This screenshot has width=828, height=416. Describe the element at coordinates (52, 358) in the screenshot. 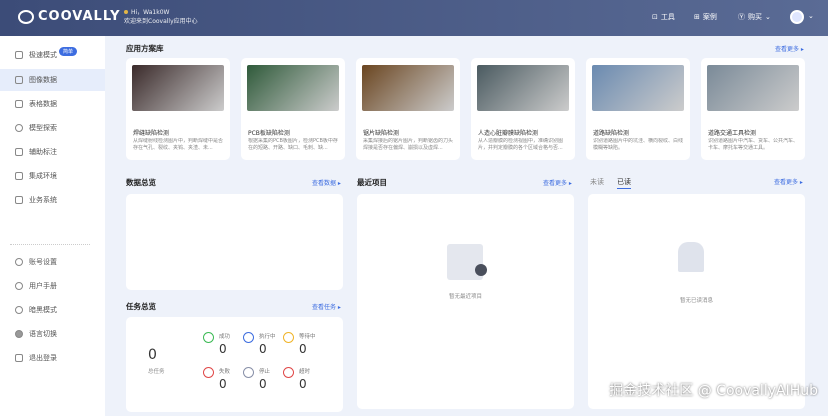

I see `sidebar-item-logout: 退出登录` at that location.